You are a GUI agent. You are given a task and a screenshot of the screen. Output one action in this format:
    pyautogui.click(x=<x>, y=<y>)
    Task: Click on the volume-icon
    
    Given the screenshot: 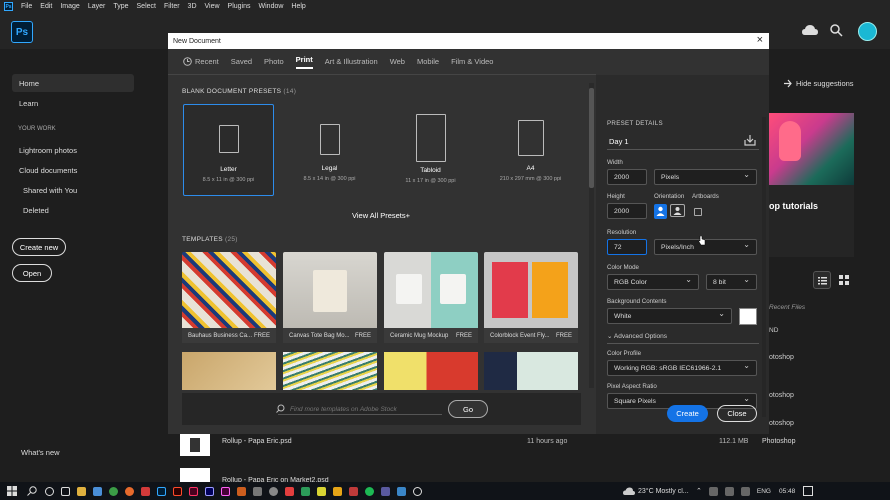 What is the action you would take?
    pyautogui.click(x=745, y=491)
    